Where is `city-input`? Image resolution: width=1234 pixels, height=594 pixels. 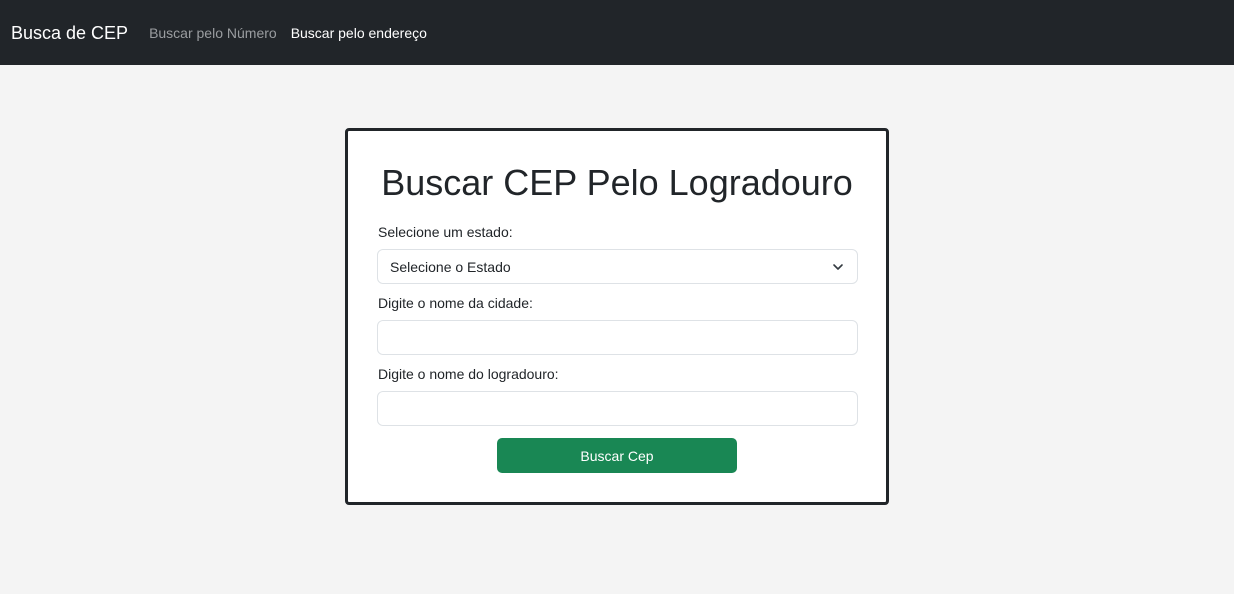 city-input is located at coordinates (617, 337).